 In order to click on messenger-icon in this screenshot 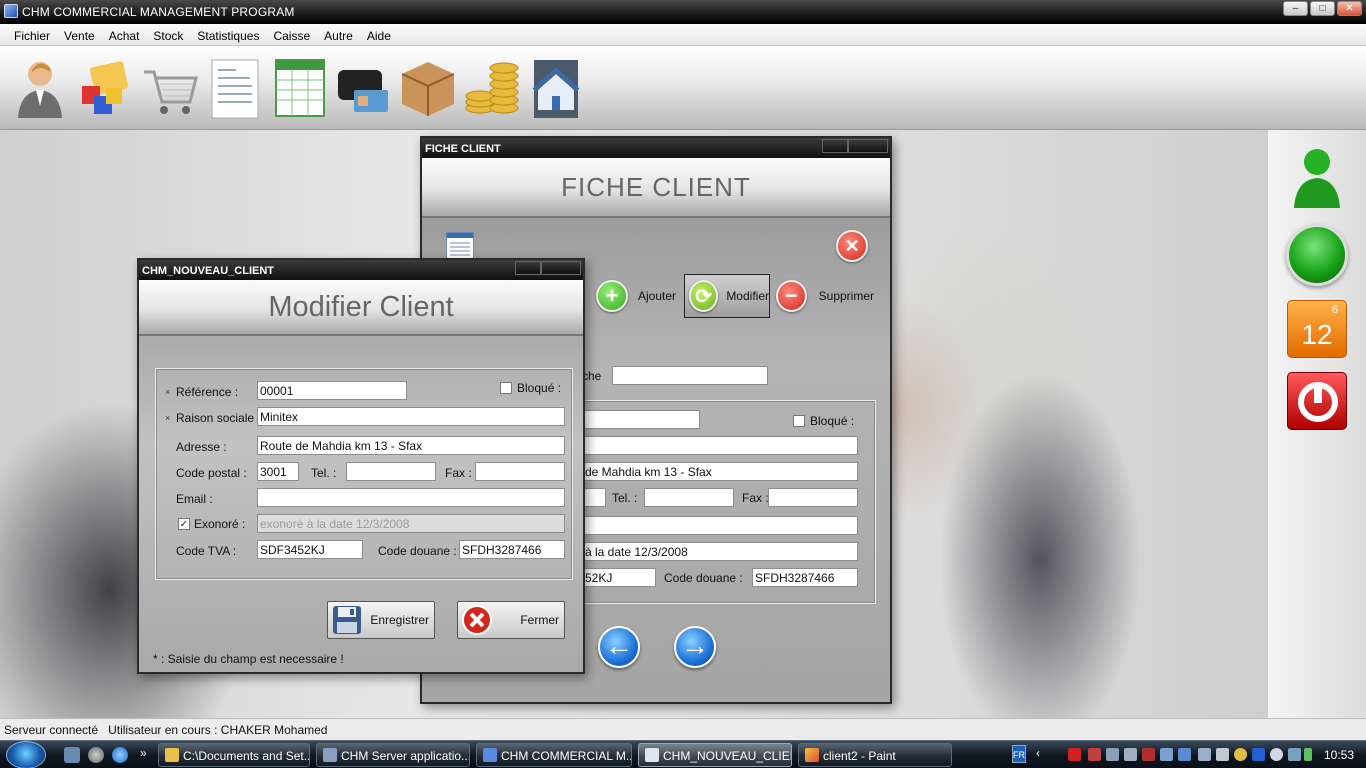, I will do `click(1240, 754)`.